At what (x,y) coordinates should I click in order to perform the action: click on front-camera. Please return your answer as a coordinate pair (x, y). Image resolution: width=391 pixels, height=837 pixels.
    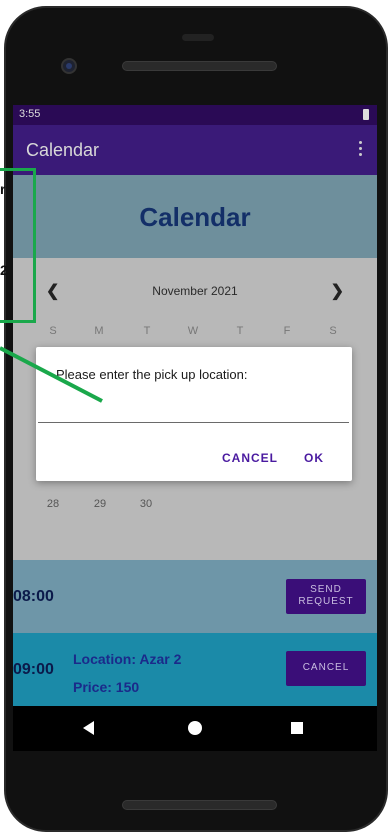
    Looking at the image, I should click on (69, 66).